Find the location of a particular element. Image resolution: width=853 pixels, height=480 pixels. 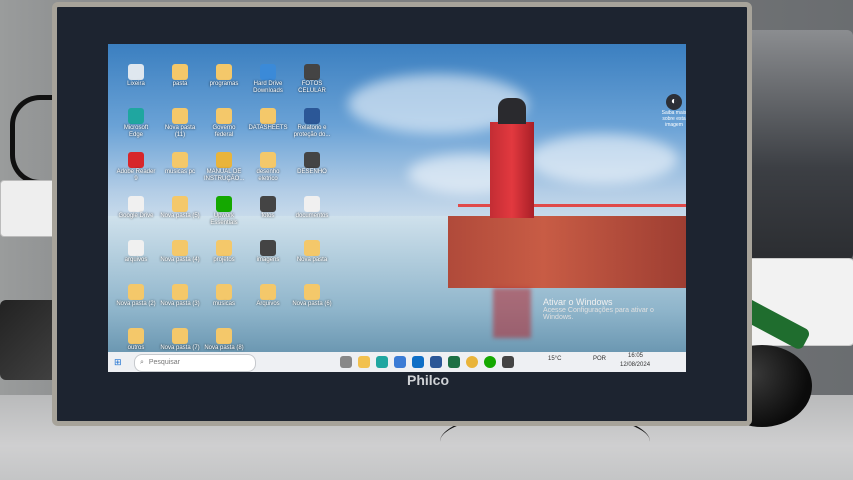

desktop-icon: FOTOS CELULAR is located at coordinates (312, 79).